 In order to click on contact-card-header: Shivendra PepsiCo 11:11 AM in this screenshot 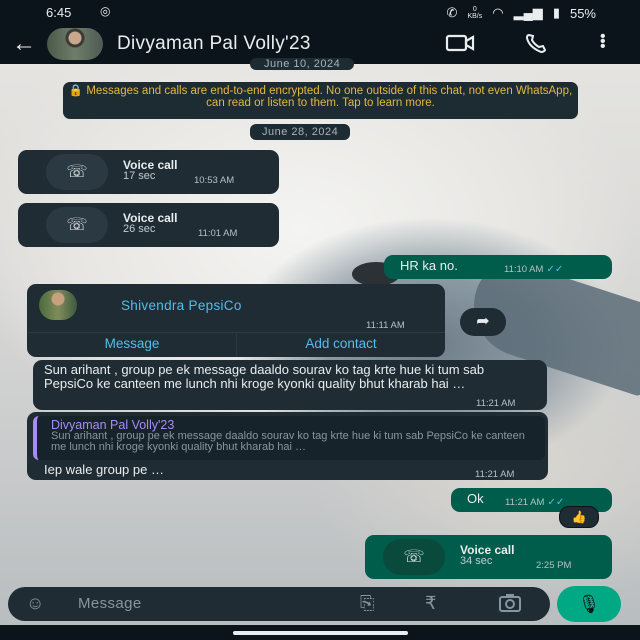, I will do `click(236, 308)`.